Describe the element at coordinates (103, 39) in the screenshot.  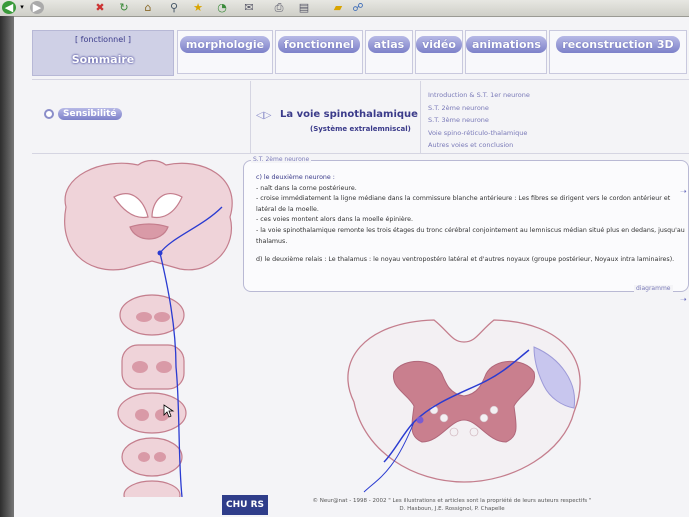
I see `category-label: [ fonctionnel ]` at that location.